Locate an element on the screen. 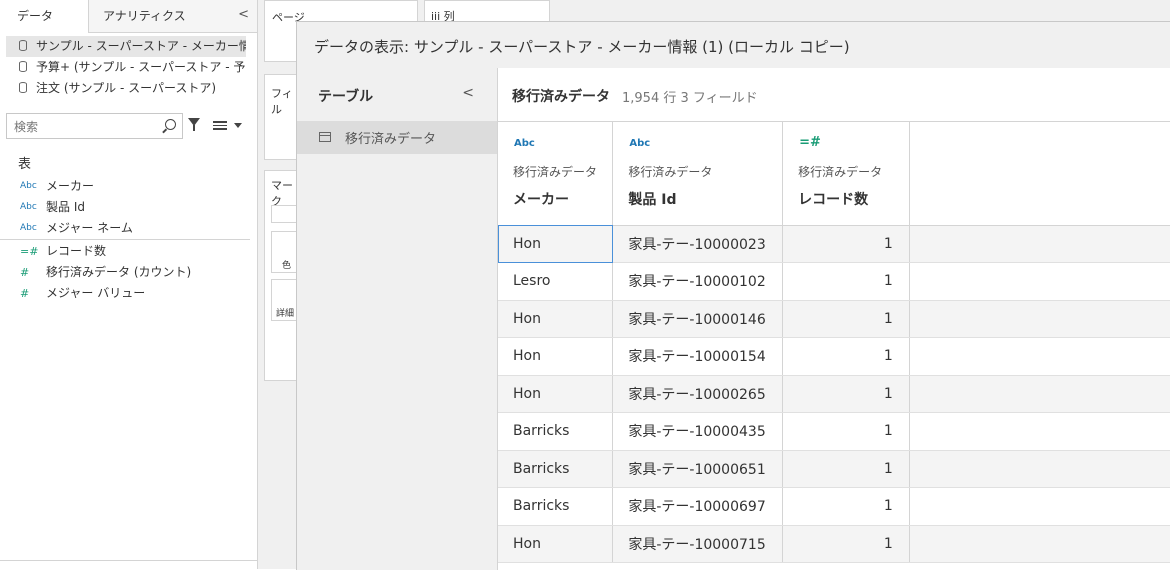  table-cell: 家具-テー-10000265 is located at coordinates (698, 394).